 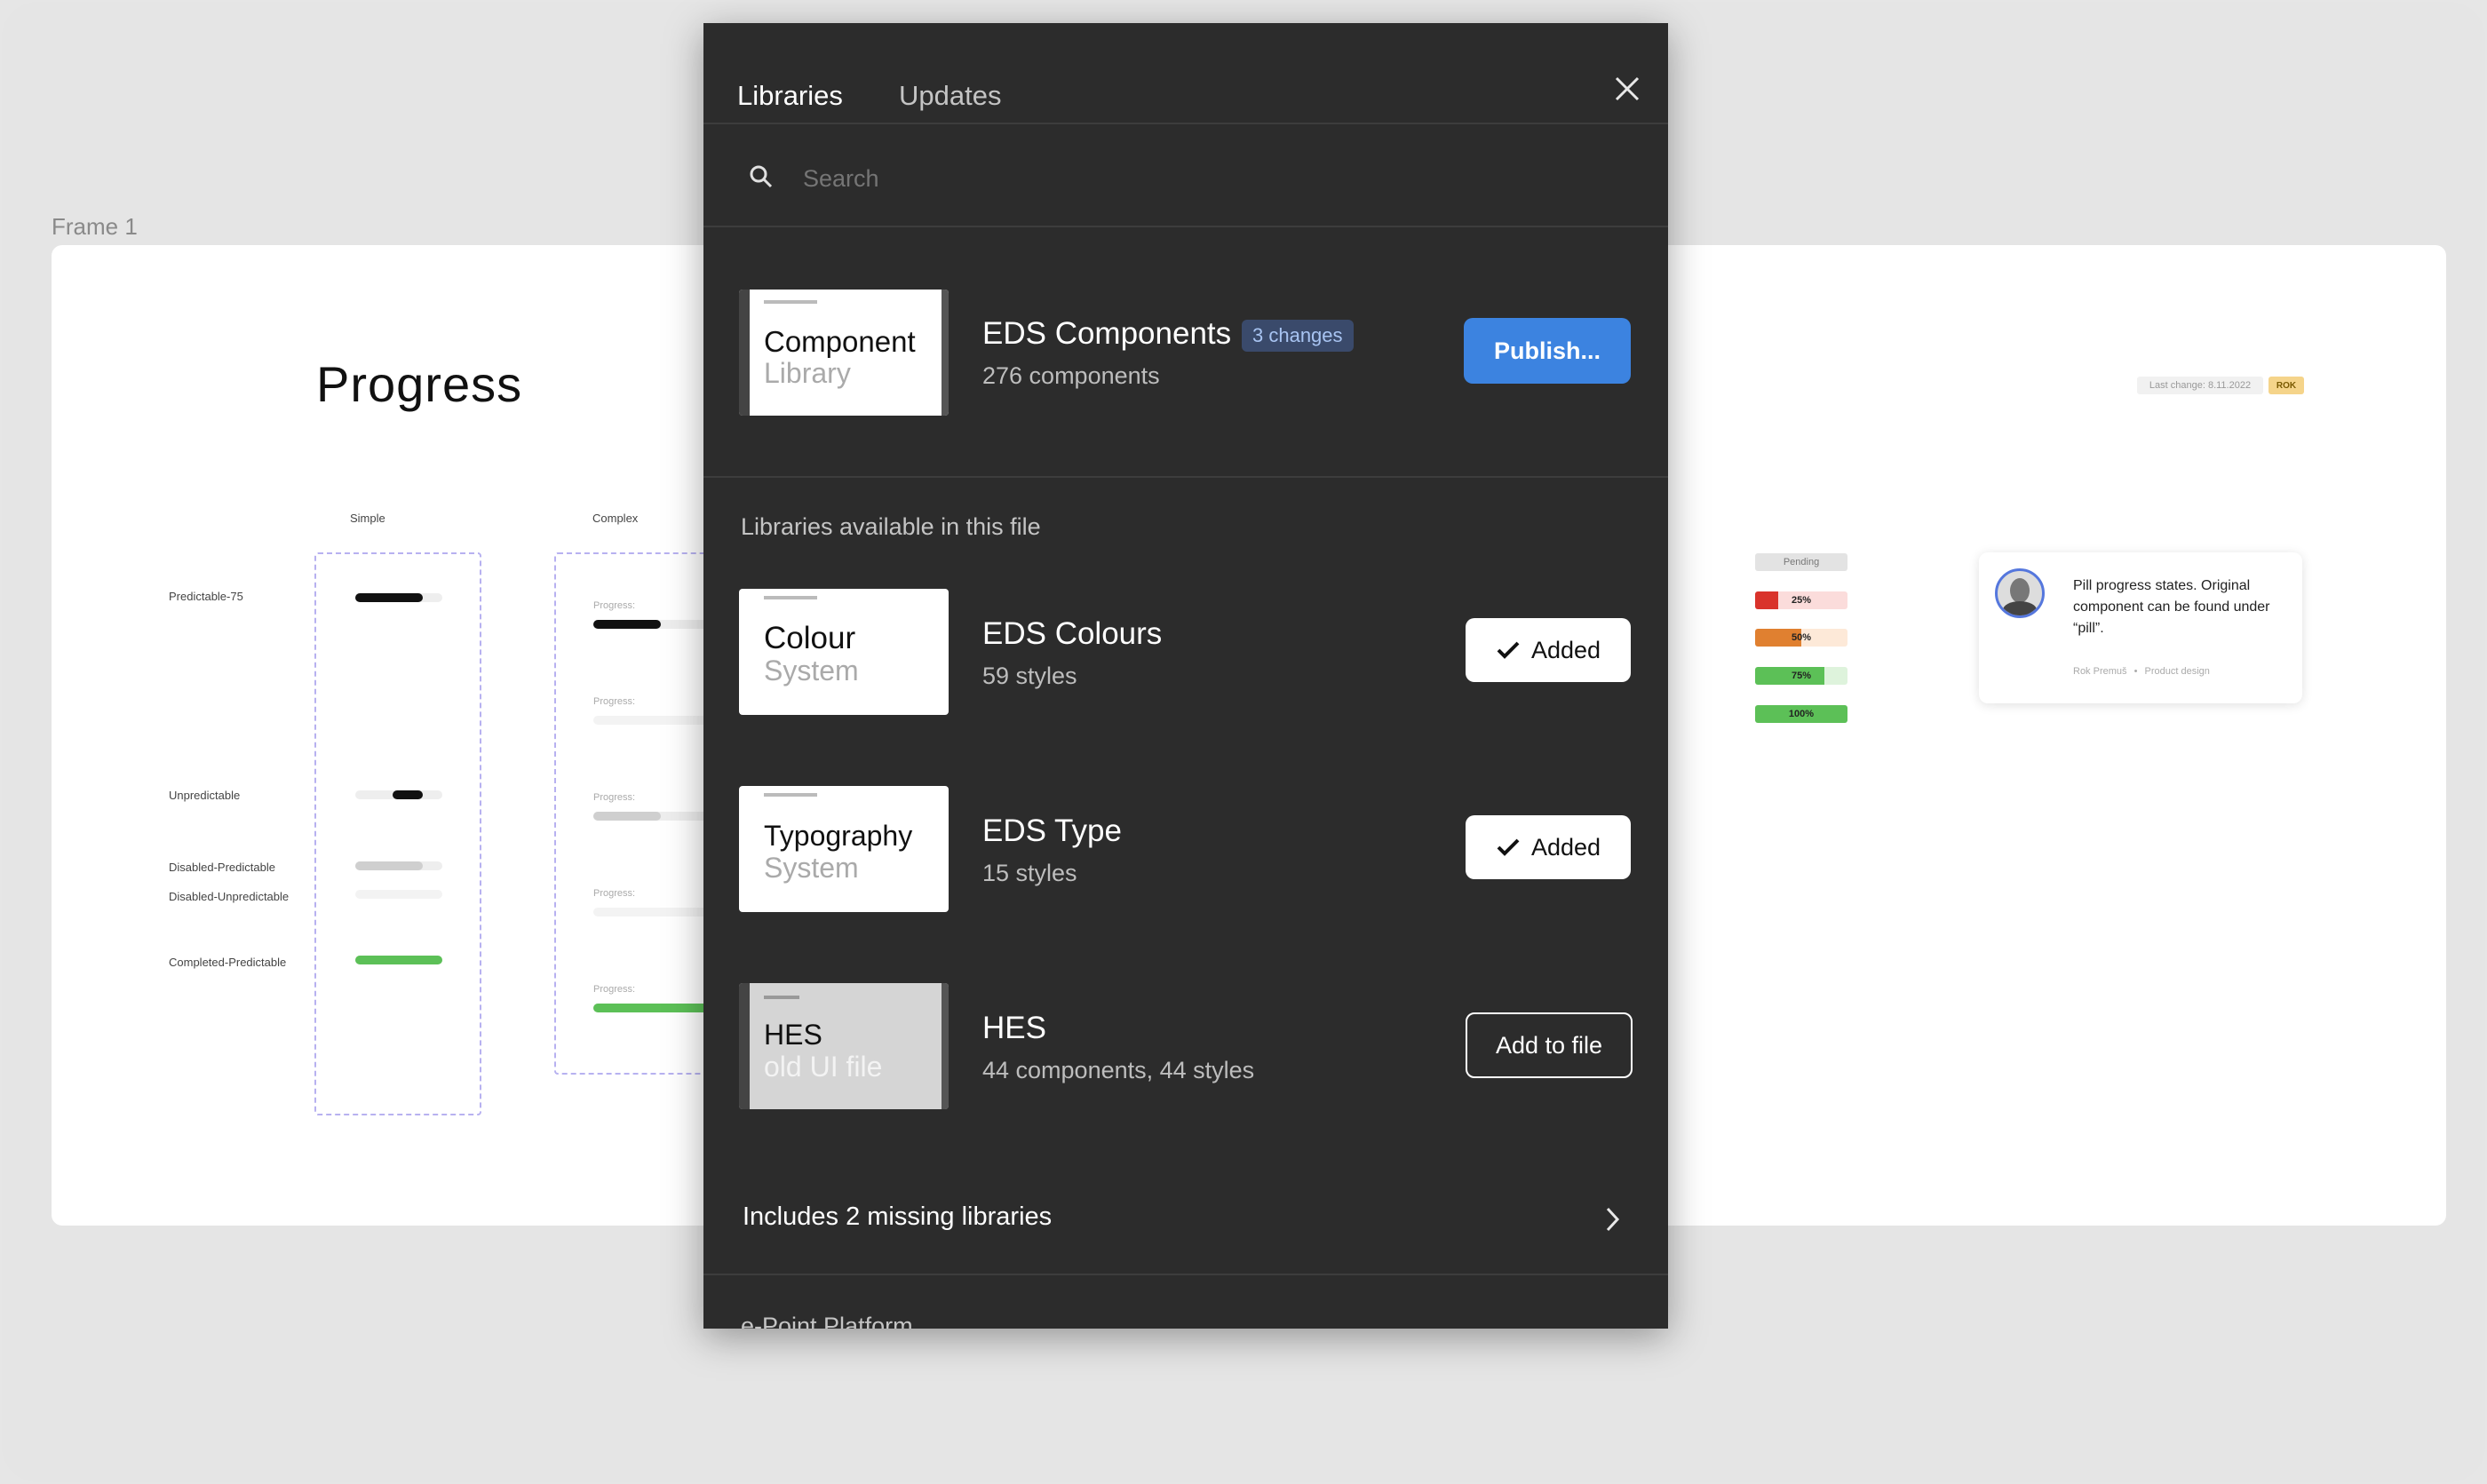 What do you see at coordinates (367, 518) in the screenshot?
I see `column-label-simple: Simple` at bounding box center [367, 518].